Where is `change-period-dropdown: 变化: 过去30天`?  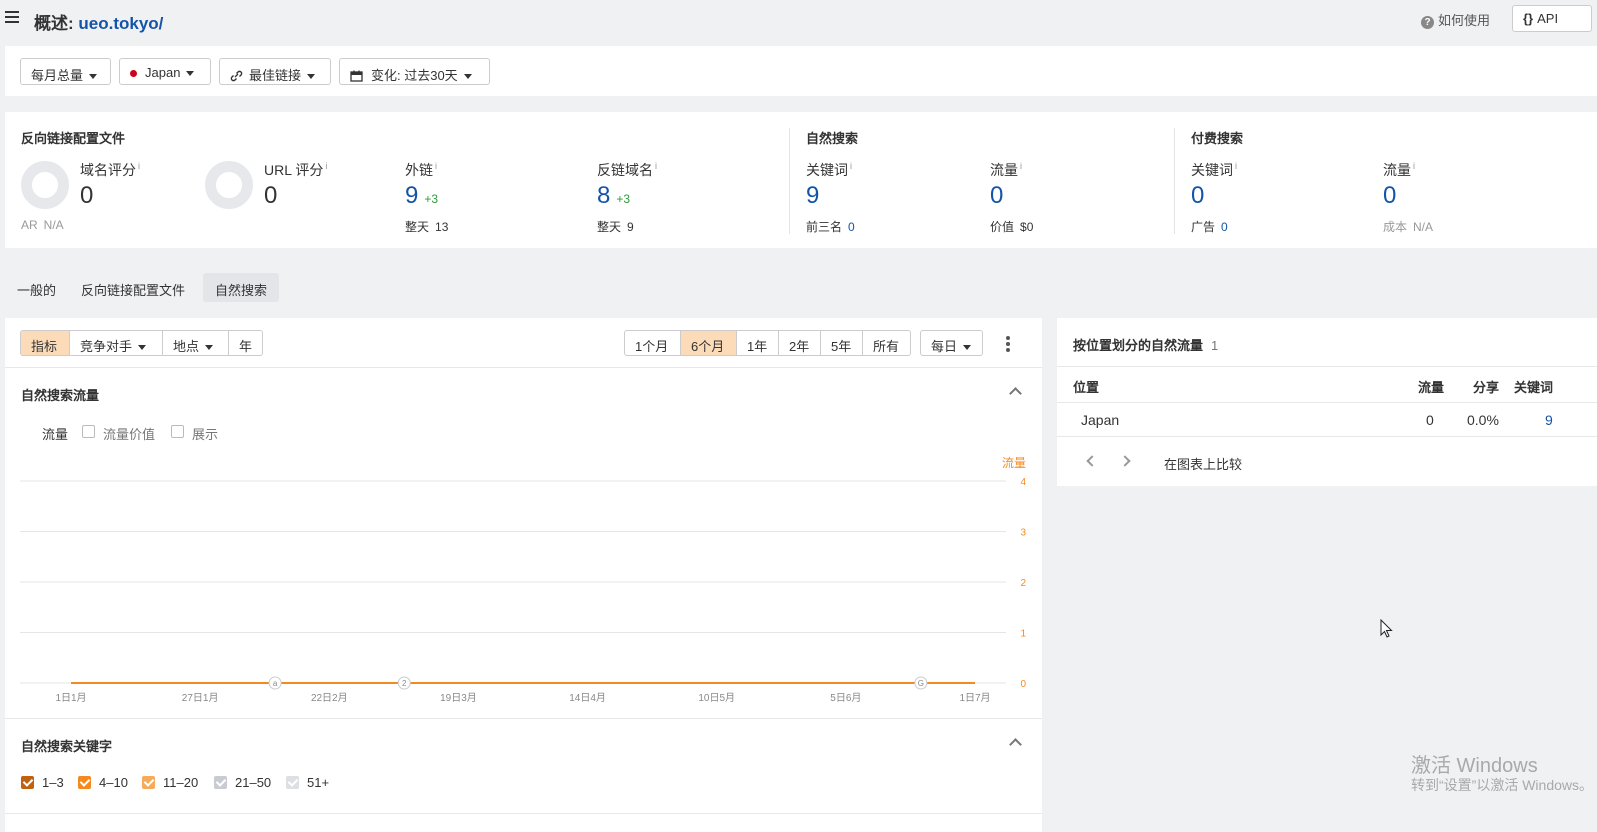 change-period-dropdown: 变化: 过去30天 is located at coordinates (414, 71).